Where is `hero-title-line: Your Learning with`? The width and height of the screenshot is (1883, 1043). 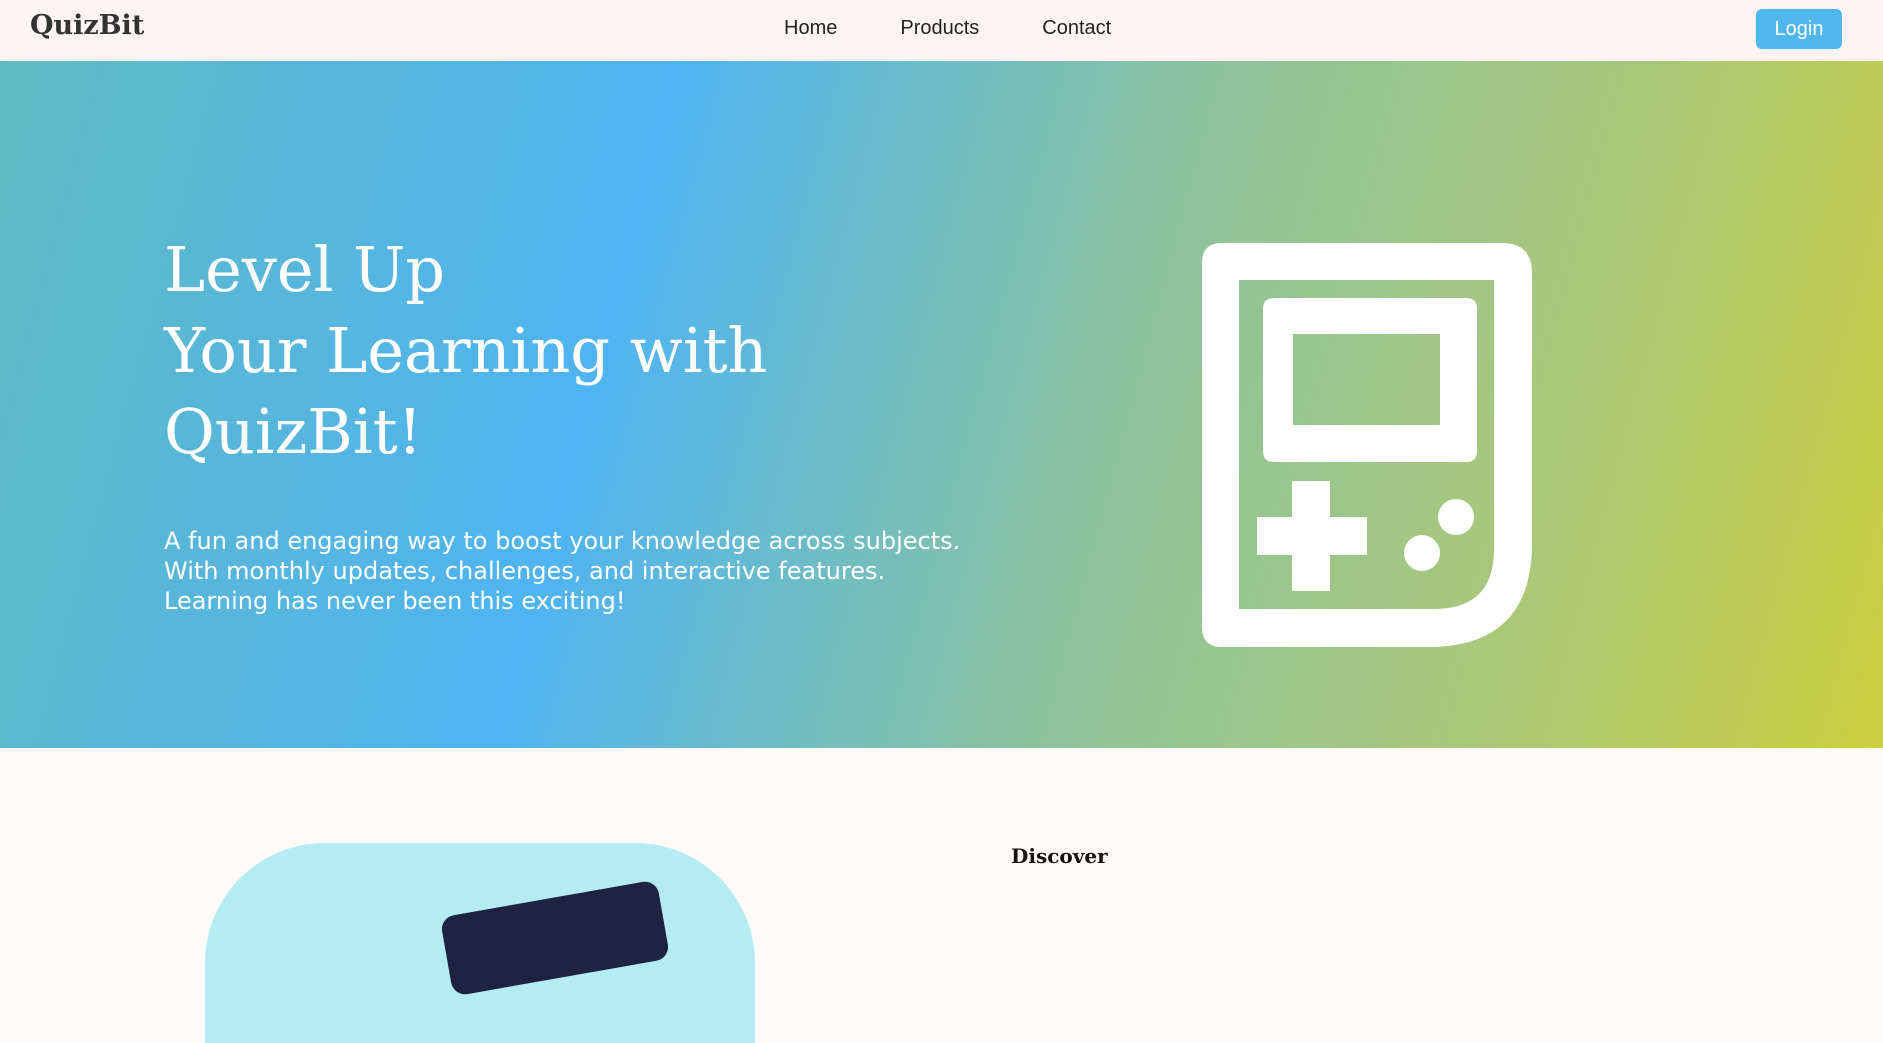
hero-title-line: Your Learning with is located at coordinates (466, 350).